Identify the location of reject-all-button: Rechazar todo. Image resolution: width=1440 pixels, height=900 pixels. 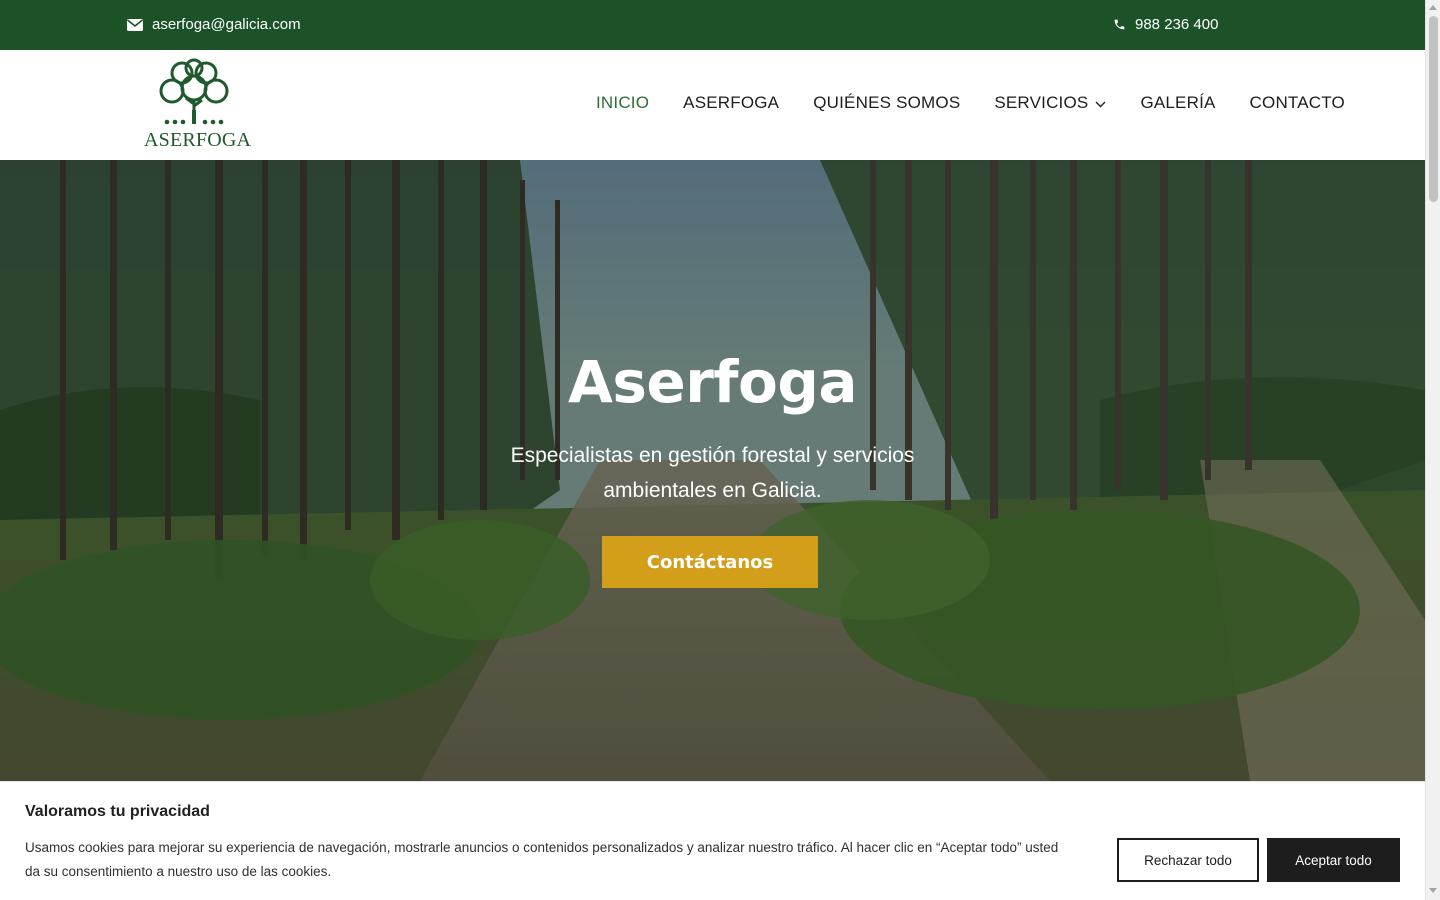
(1188, 860).